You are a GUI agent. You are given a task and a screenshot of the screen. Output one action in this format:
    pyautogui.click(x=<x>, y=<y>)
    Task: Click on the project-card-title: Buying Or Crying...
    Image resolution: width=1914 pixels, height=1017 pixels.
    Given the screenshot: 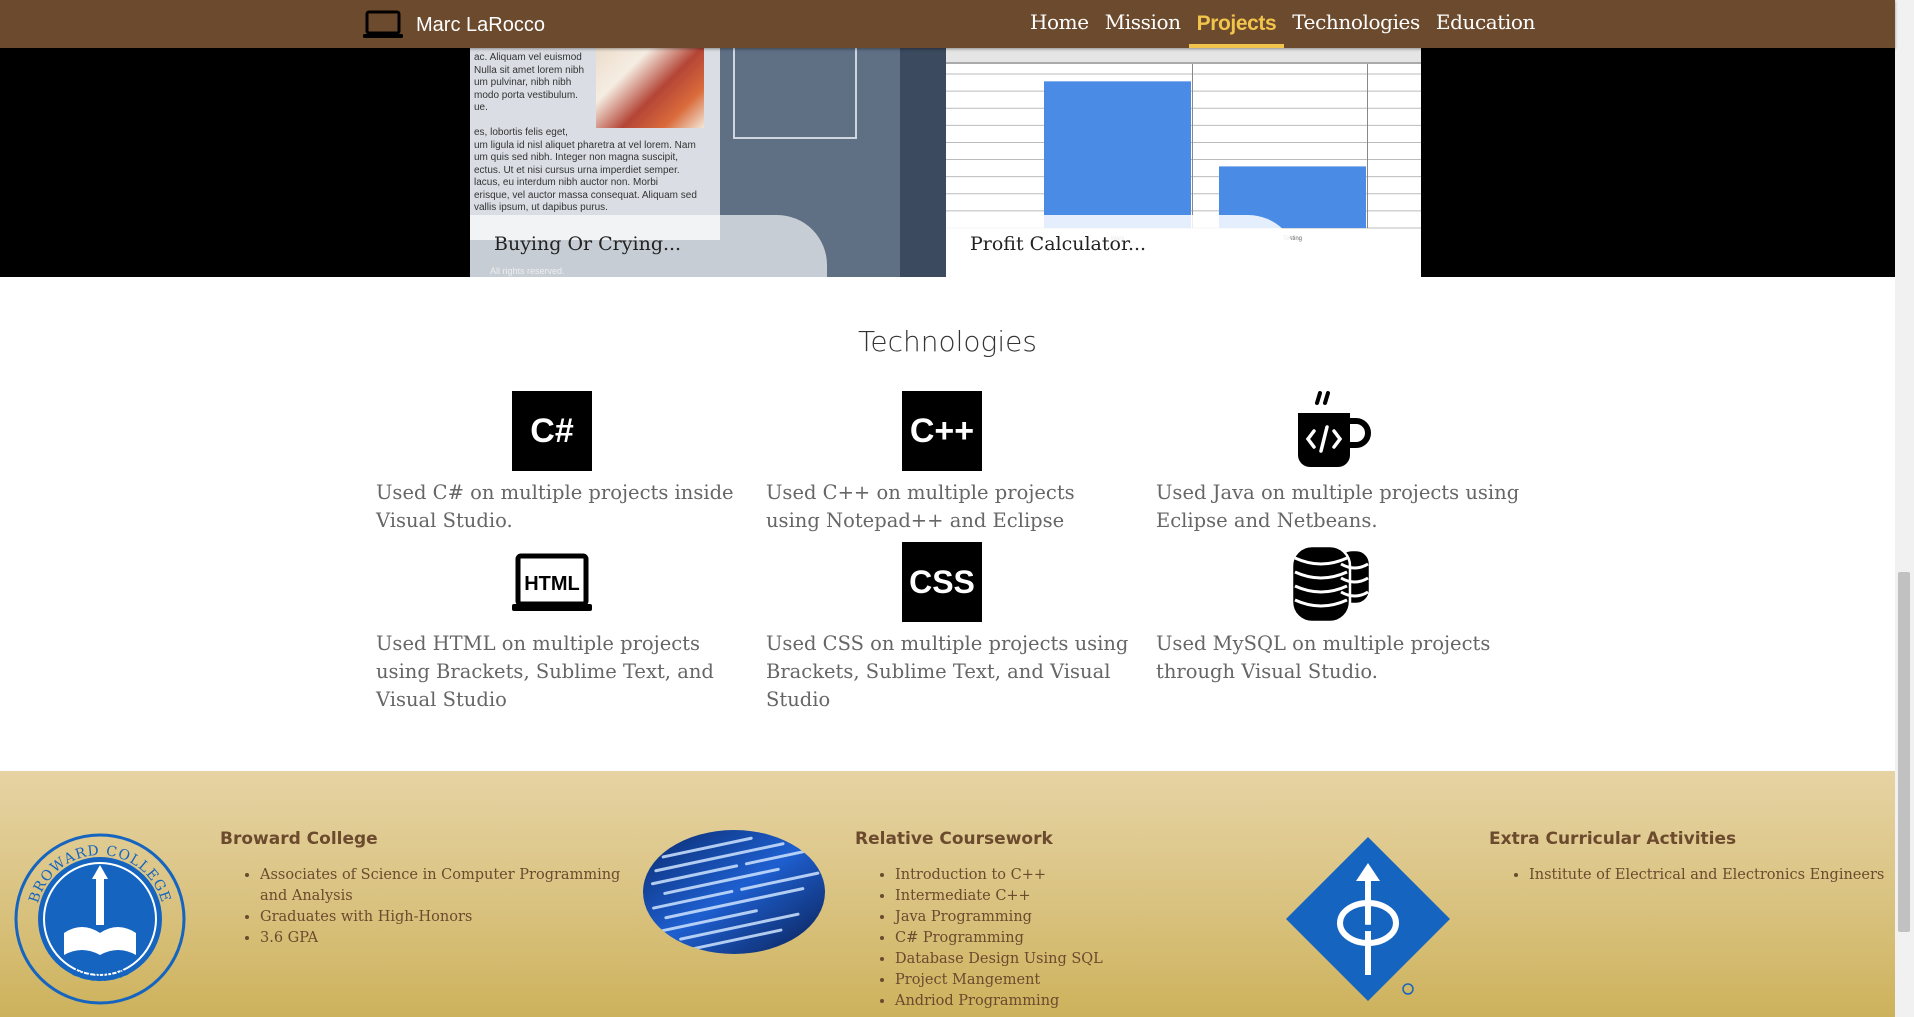 What is the action you would take?
    pyautogui.click(x=587, y=244)
    